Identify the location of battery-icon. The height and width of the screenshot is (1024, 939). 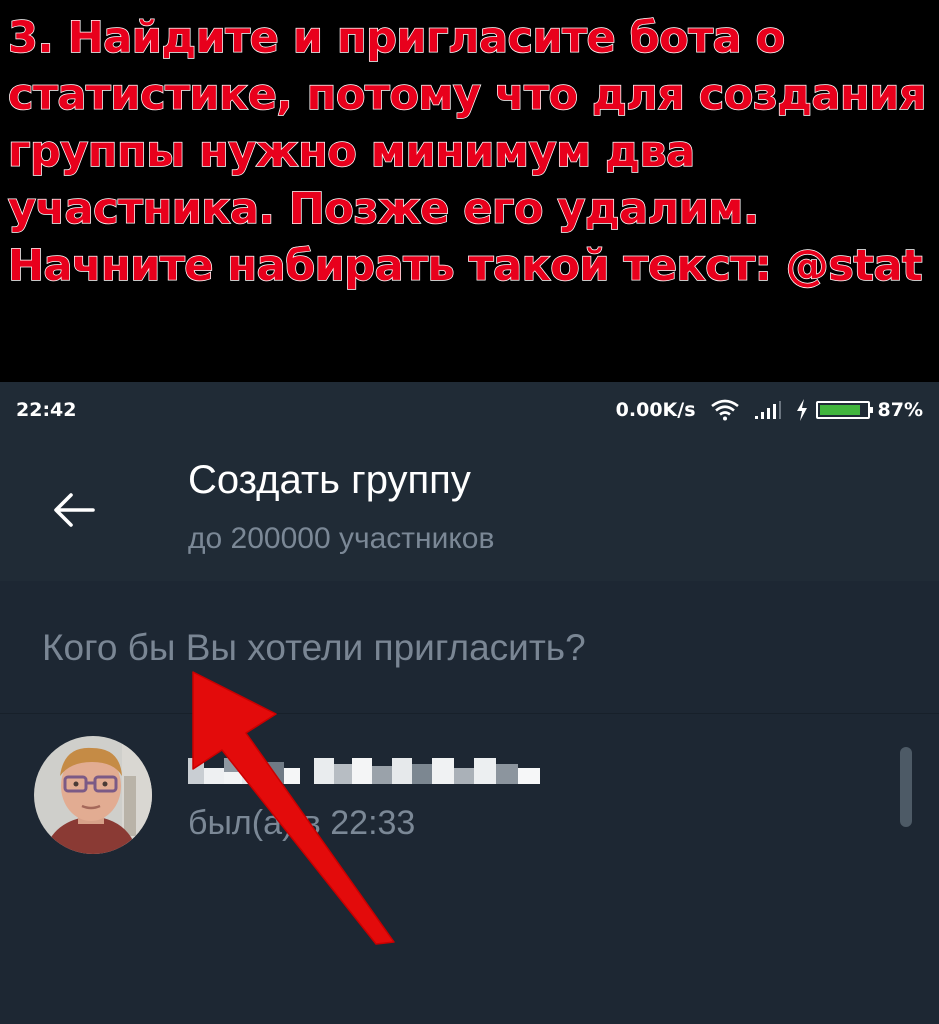
(844, 410).